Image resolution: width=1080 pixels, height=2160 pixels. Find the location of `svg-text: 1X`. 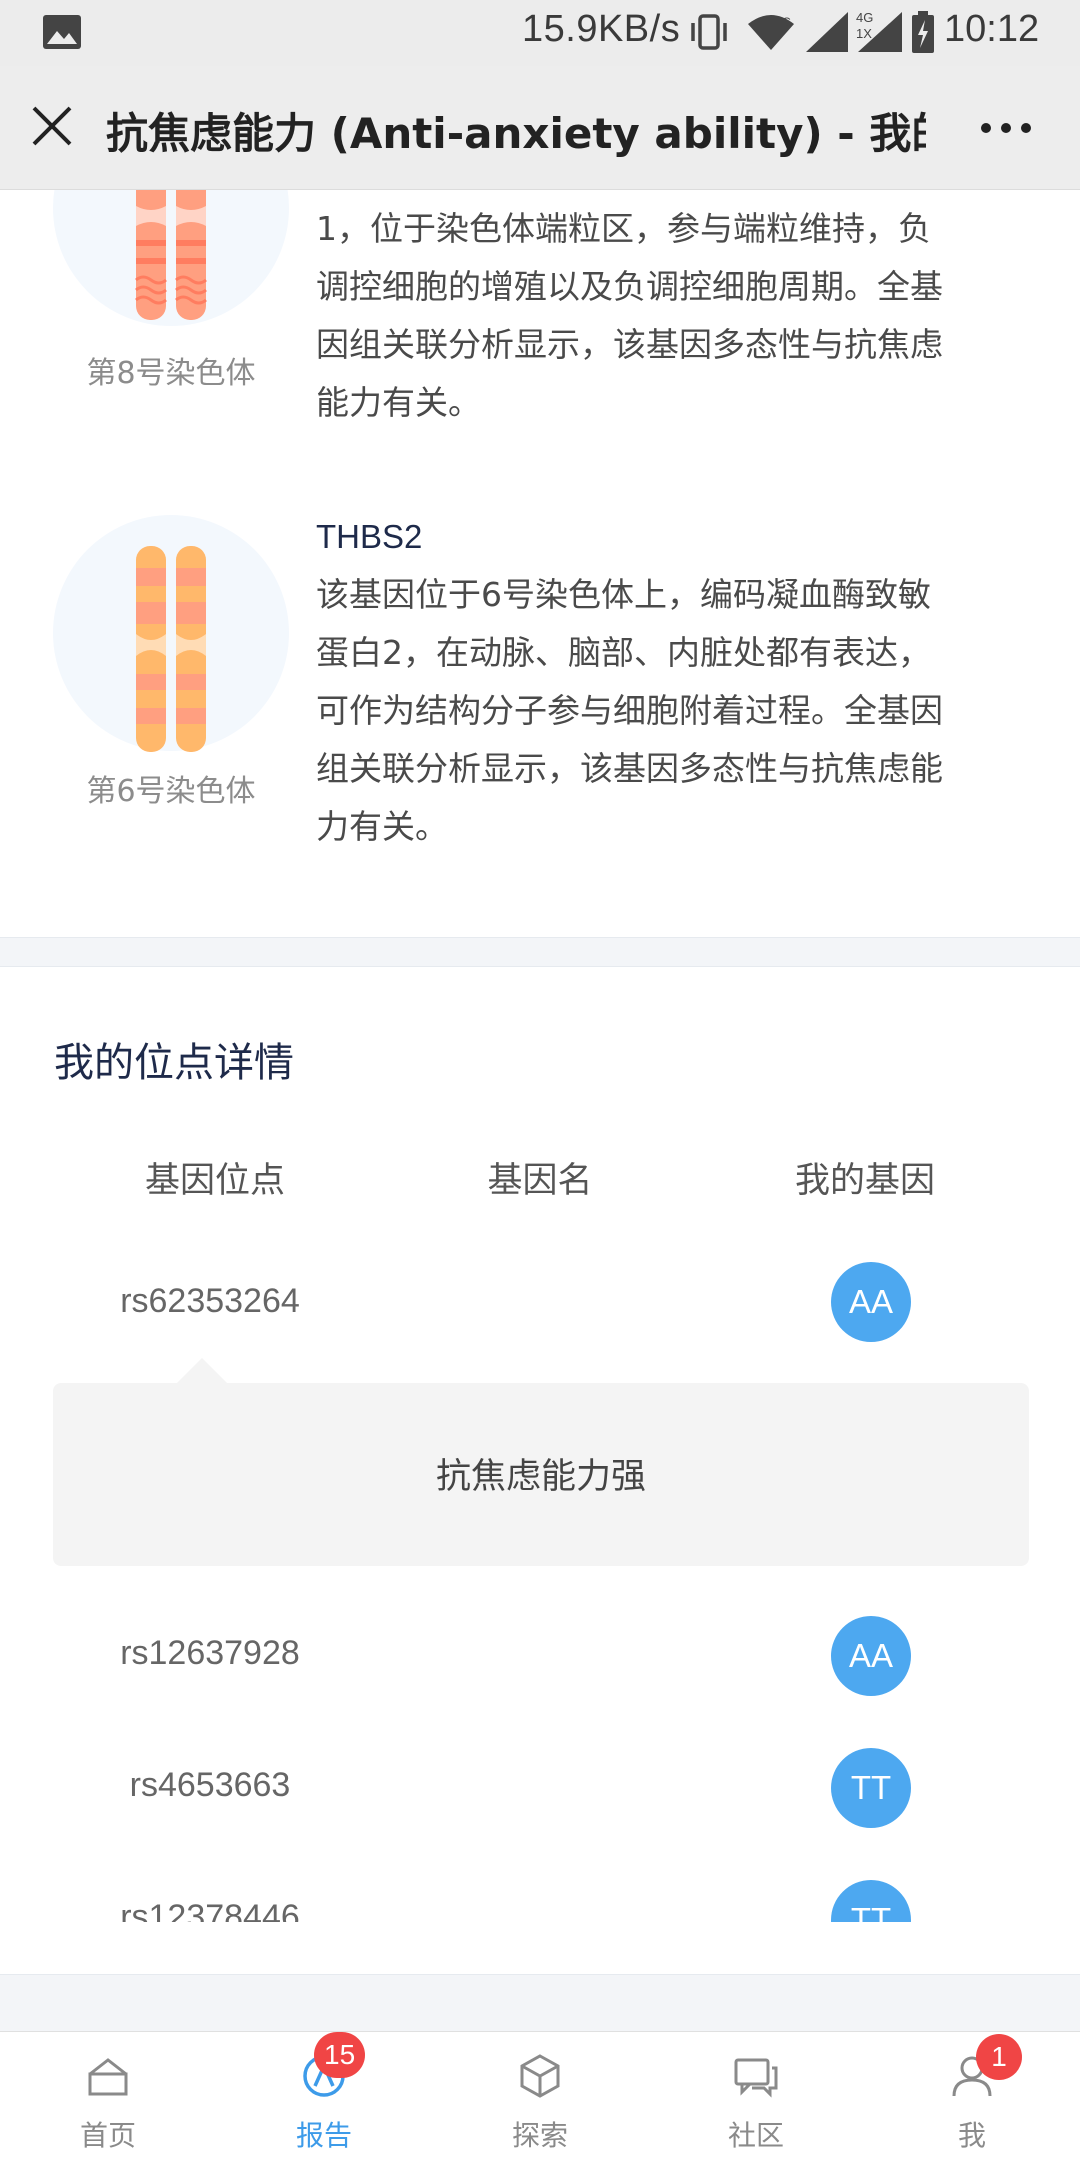

svg-text: 1X is located at coordinates (864, 33).